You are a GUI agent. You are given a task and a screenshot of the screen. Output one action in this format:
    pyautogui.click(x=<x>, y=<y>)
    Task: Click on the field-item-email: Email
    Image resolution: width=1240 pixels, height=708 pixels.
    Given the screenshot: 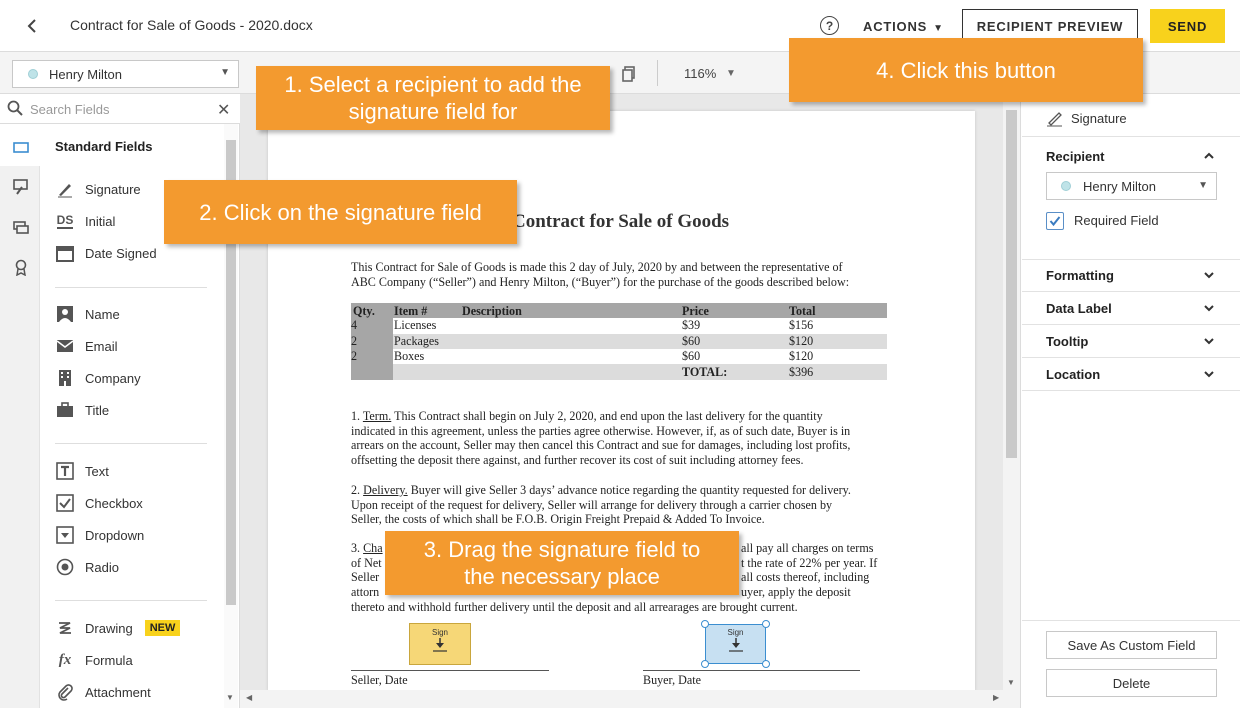 What is the action you would take?
    pyautogui.click(x=86, y=346)
    